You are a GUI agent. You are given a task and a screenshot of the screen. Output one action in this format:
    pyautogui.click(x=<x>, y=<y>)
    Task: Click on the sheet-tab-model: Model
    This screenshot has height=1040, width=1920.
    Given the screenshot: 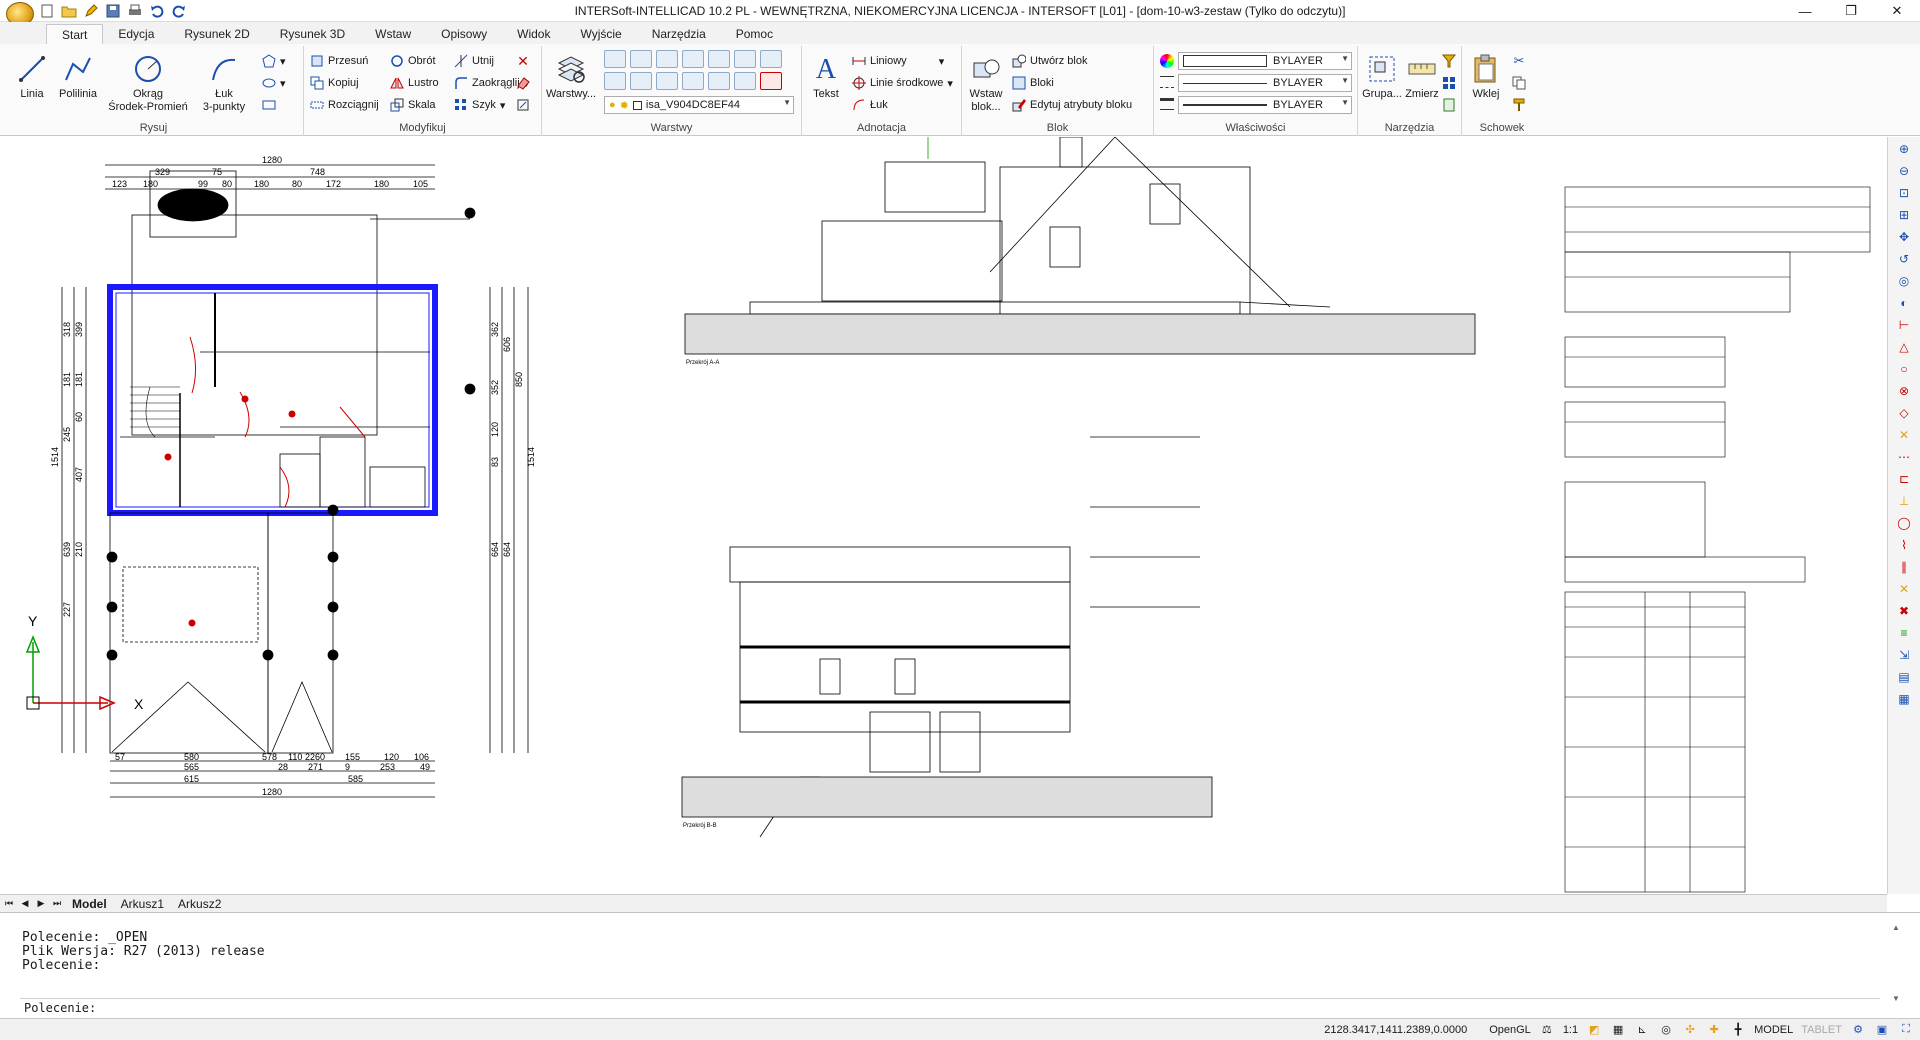 What is the action you would take?
    pyautogui.click(x=89, y=904)
    